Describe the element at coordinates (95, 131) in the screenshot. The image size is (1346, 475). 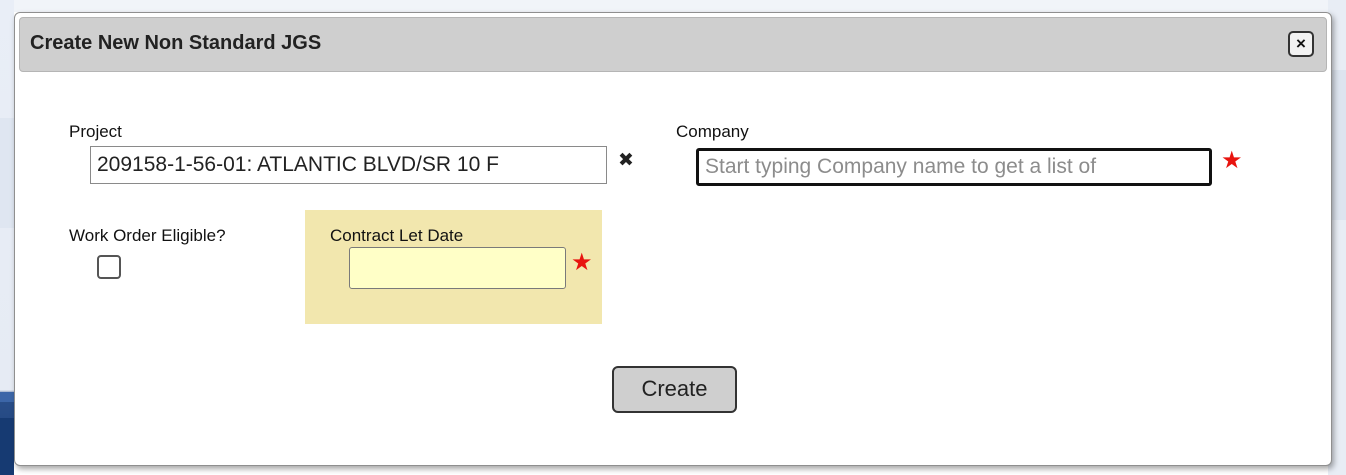
I see `project-label: Project` at that location.